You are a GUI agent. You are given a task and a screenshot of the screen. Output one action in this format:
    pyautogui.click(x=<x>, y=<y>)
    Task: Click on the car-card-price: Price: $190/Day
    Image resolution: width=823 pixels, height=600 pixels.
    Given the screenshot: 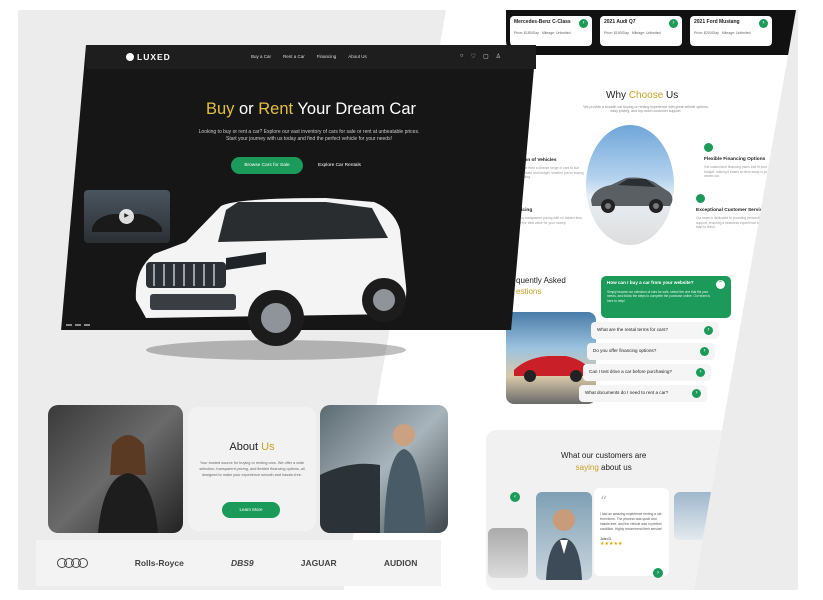 What is the action you would take?
    pyautogui.click(x=616, y=33)
    